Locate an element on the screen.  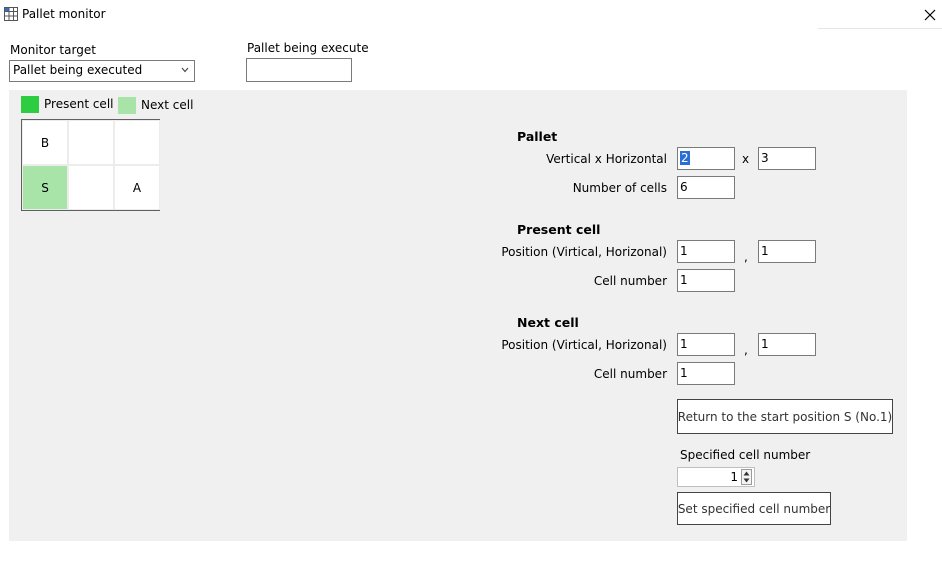
monitor-target-select: Pallet being executed is located at coordinates (102, 71).